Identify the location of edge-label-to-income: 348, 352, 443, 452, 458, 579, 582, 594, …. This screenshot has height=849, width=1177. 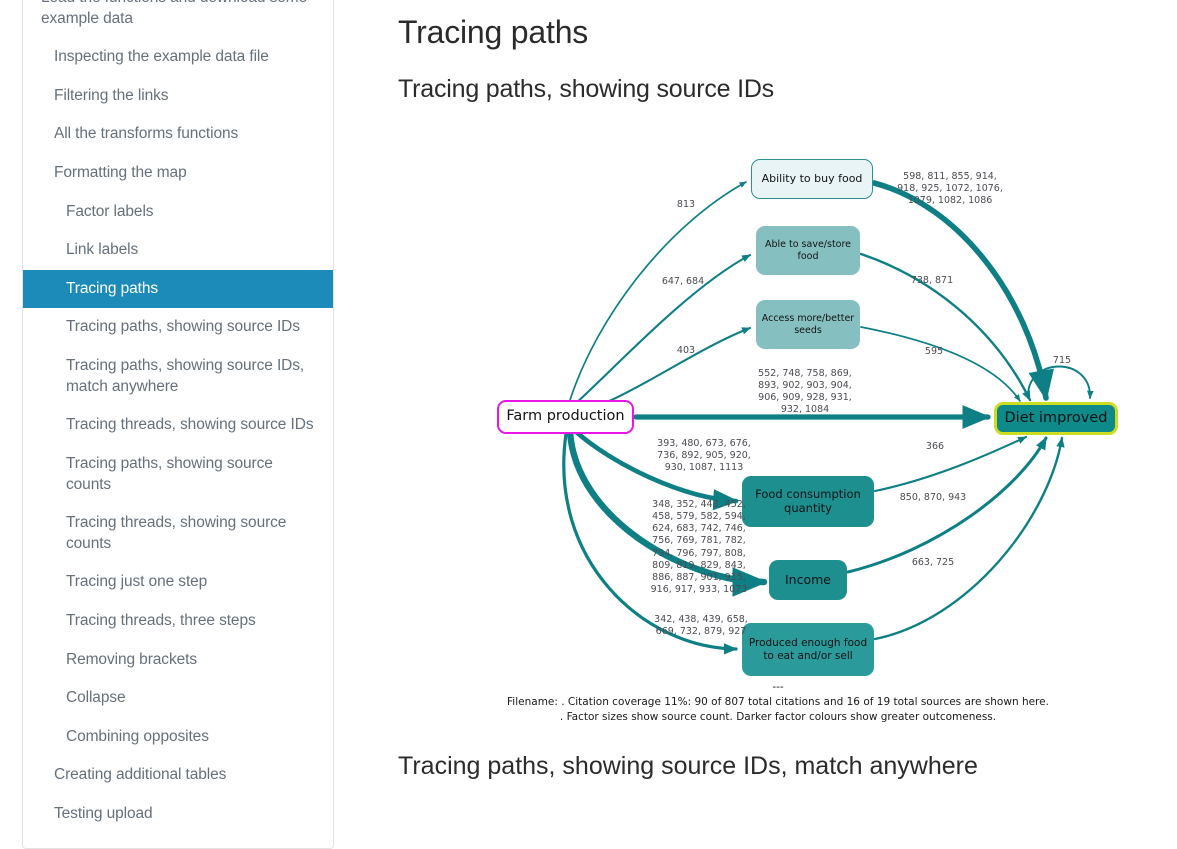
(699, 547).